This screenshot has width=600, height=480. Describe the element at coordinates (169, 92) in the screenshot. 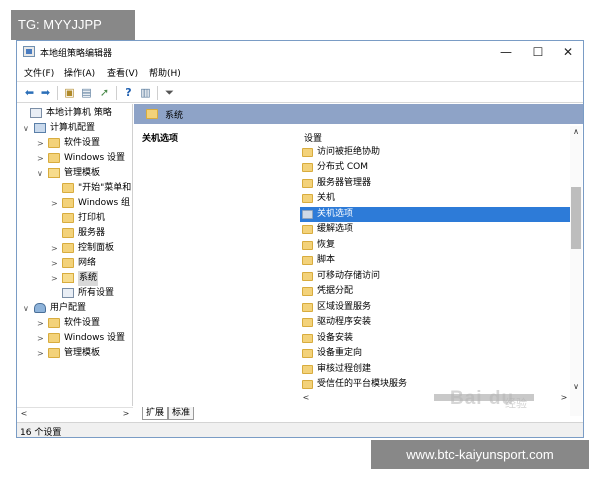

I see `filter-icon: ⏷` at that location.